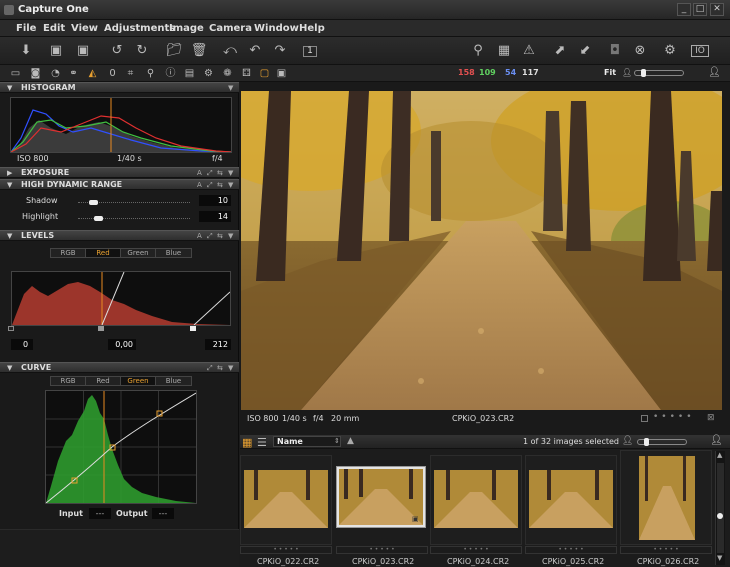 This screenshot has height=567, width=730. I want to click on expand-icon: ⬈, so click(560, 51).